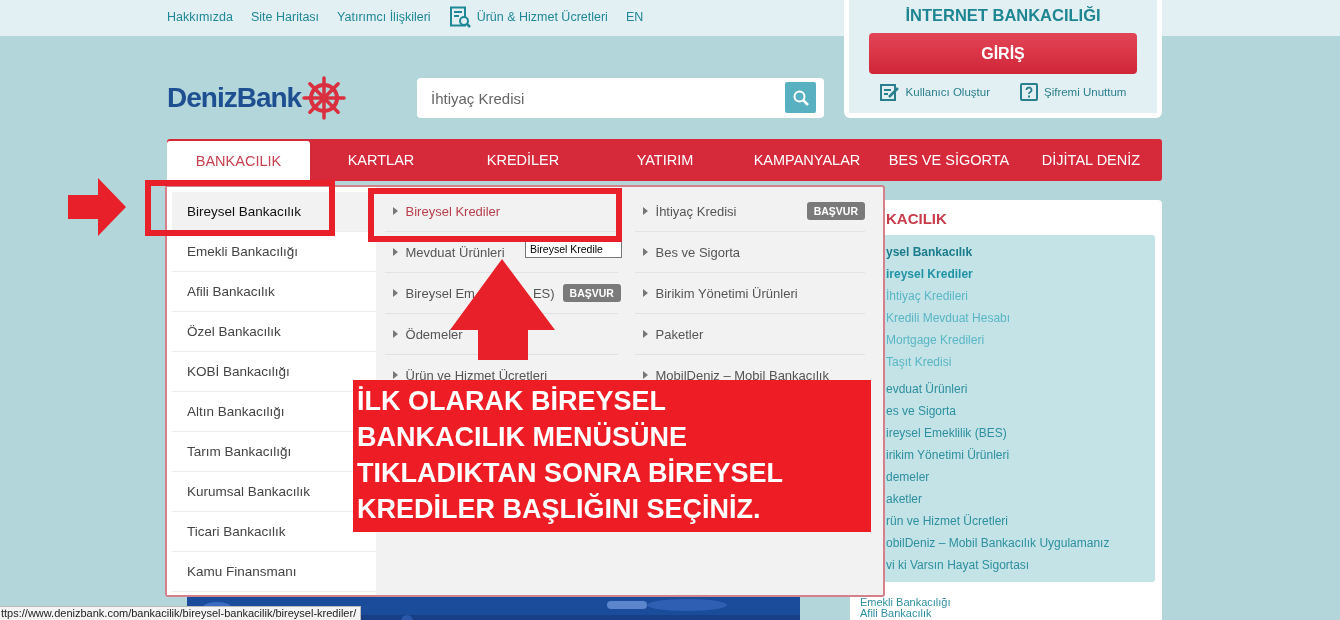  I want to click on ship-wheel-icon, so click(324, 98).